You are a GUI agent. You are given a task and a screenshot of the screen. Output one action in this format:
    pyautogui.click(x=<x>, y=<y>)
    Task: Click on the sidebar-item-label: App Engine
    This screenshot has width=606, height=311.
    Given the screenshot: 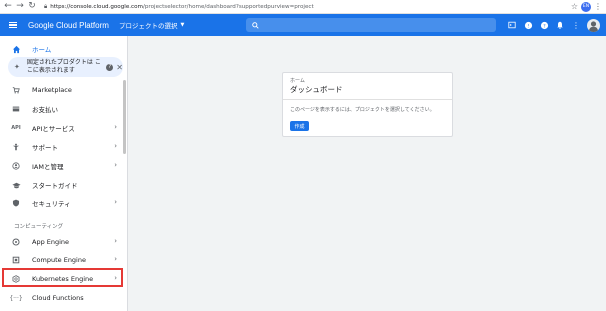 What is the action you would take?
    pyautogui.click(x=51, y=242)
    